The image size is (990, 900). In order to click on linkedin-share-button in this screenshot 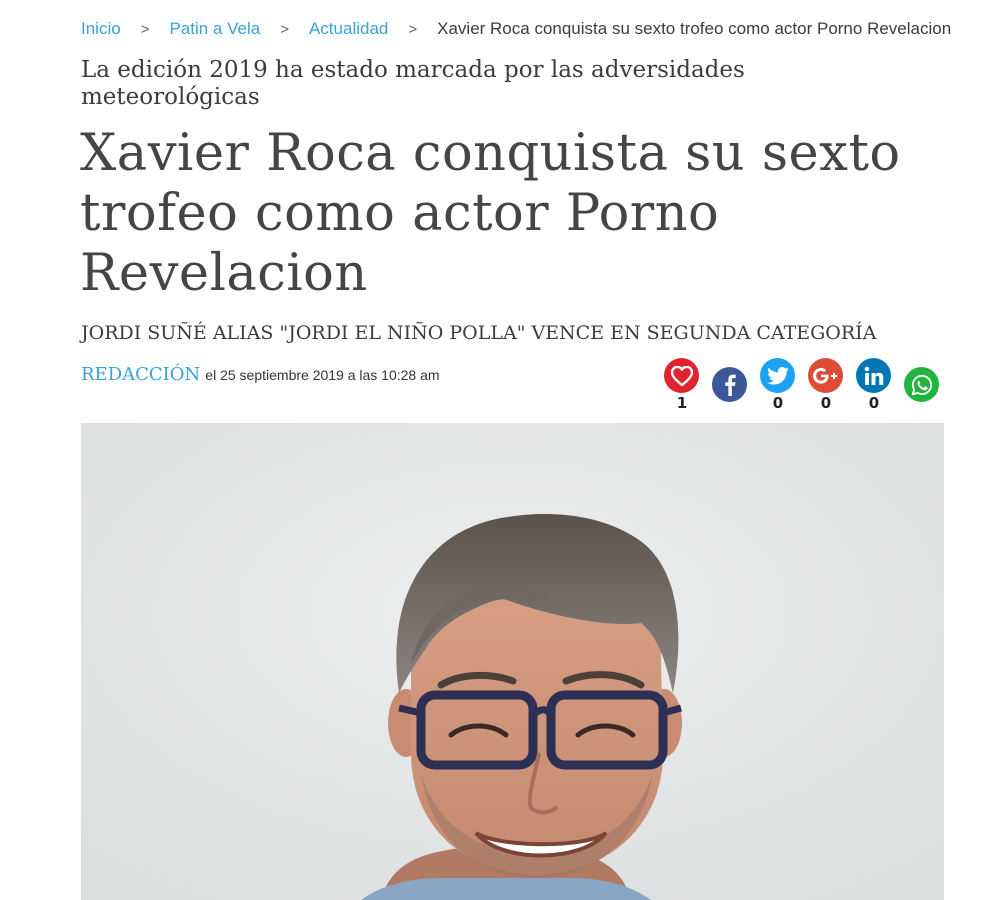, I will do `click(873, 375)`.